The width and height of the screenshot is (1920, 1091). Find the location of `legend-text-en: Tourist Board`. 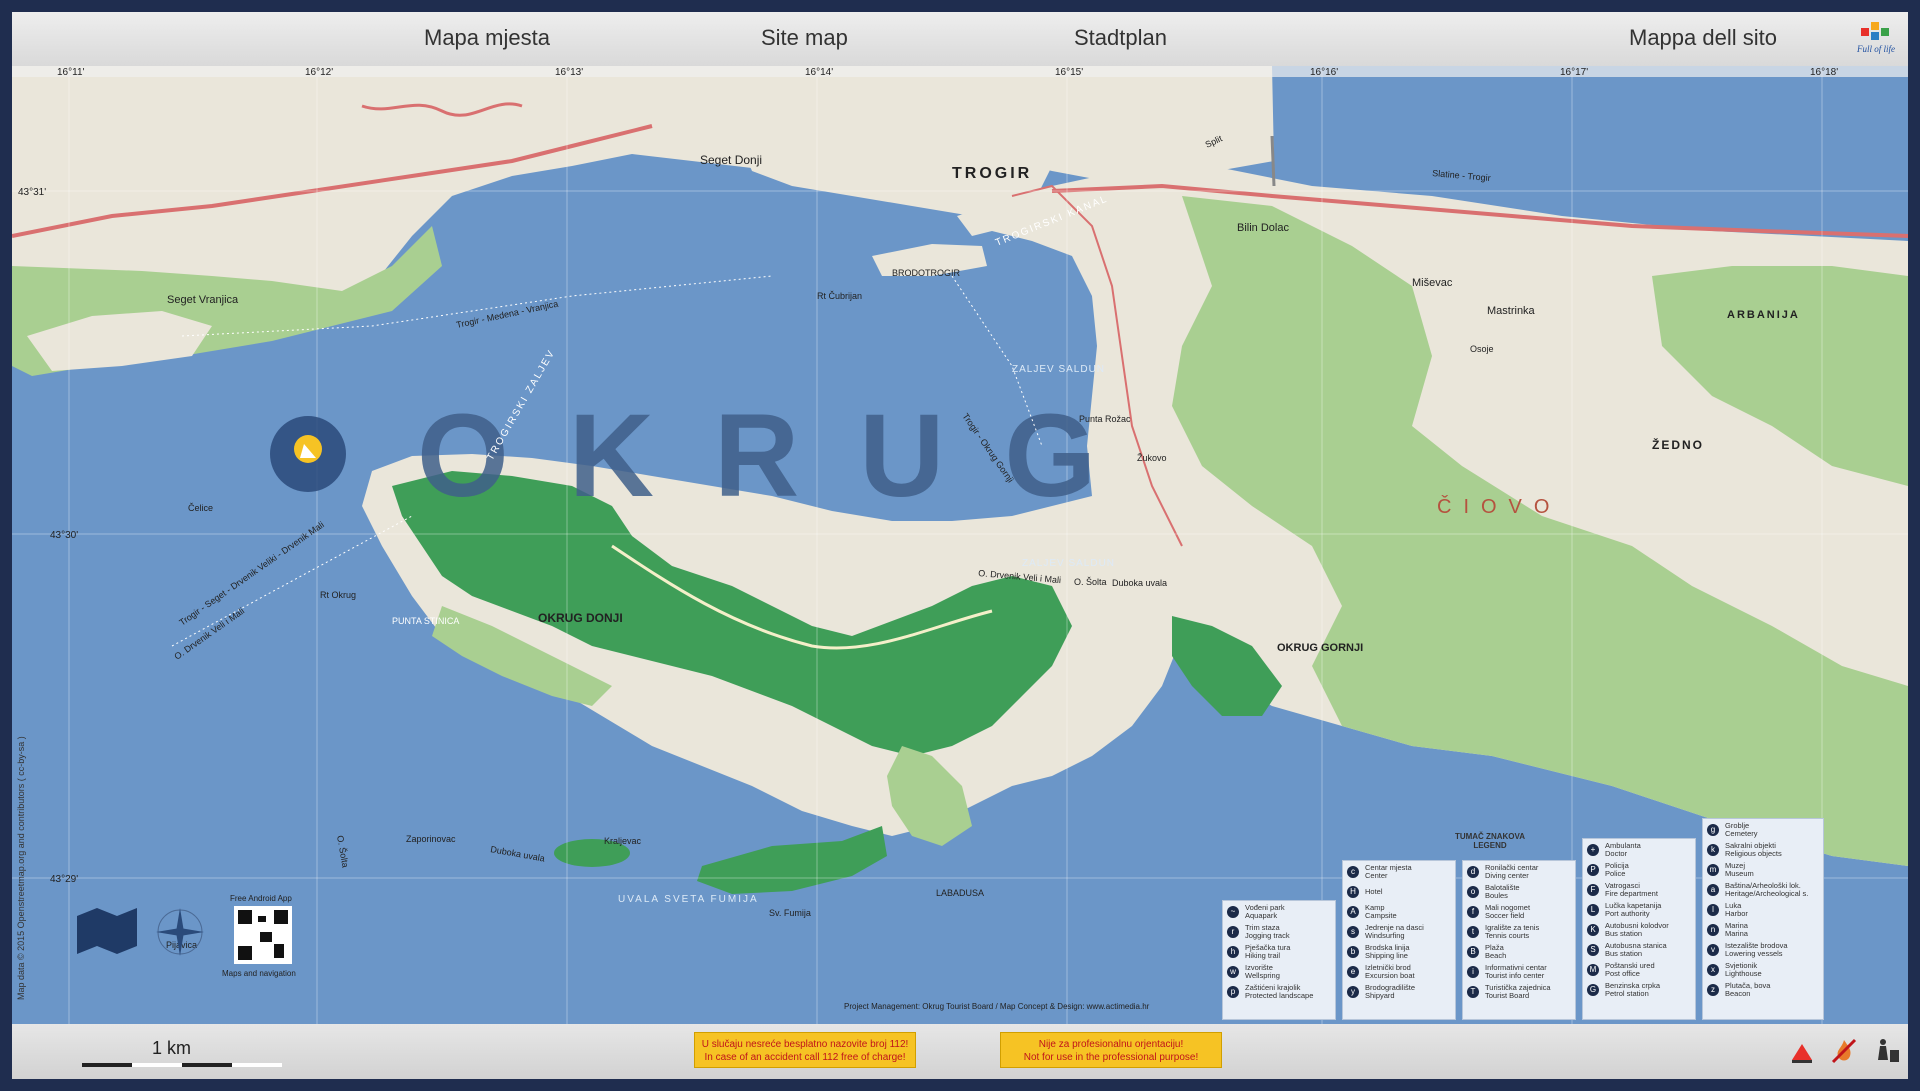

legend-text-en: Tourist Board is located at coordinates (1507, 995).